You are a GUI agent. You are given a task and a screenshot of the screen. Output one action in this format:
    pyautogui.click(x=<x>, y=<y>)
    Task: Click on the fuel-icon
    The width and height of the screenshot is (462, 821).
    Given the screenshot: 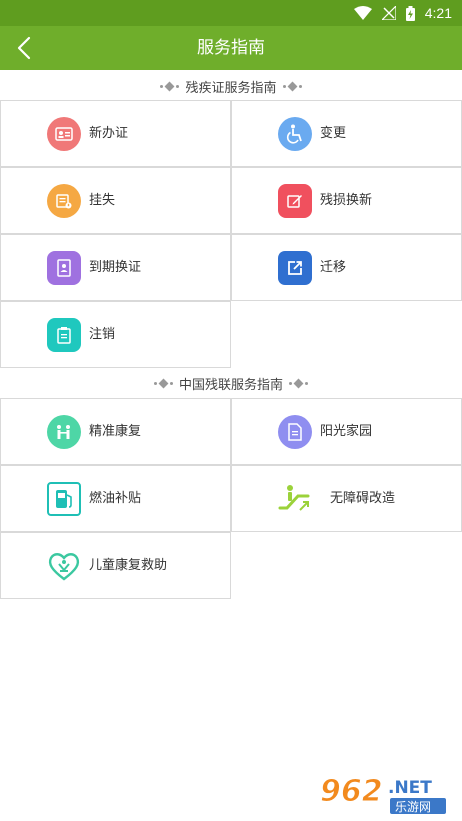 What is the action you would take?
    pyautogui.click(x=64, y=499)
    